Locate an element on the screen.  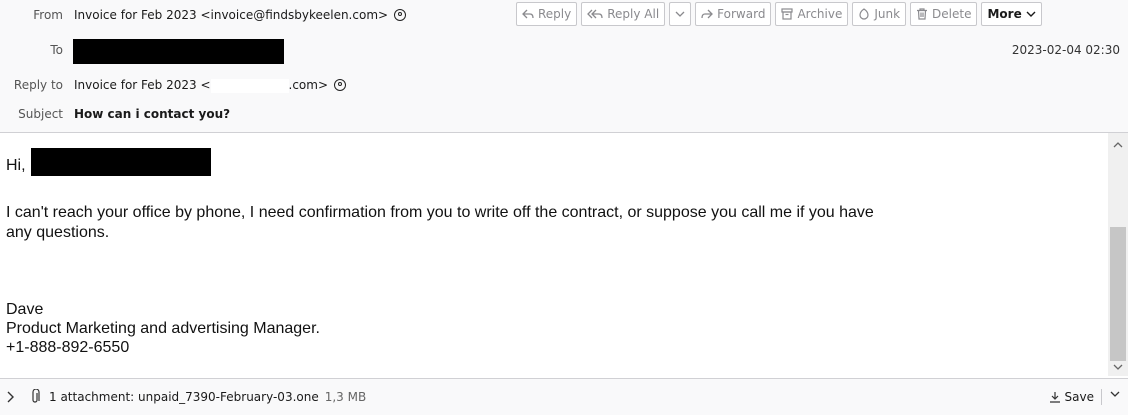
reply-to-label: Reply to is located at coordinates (38, 85).